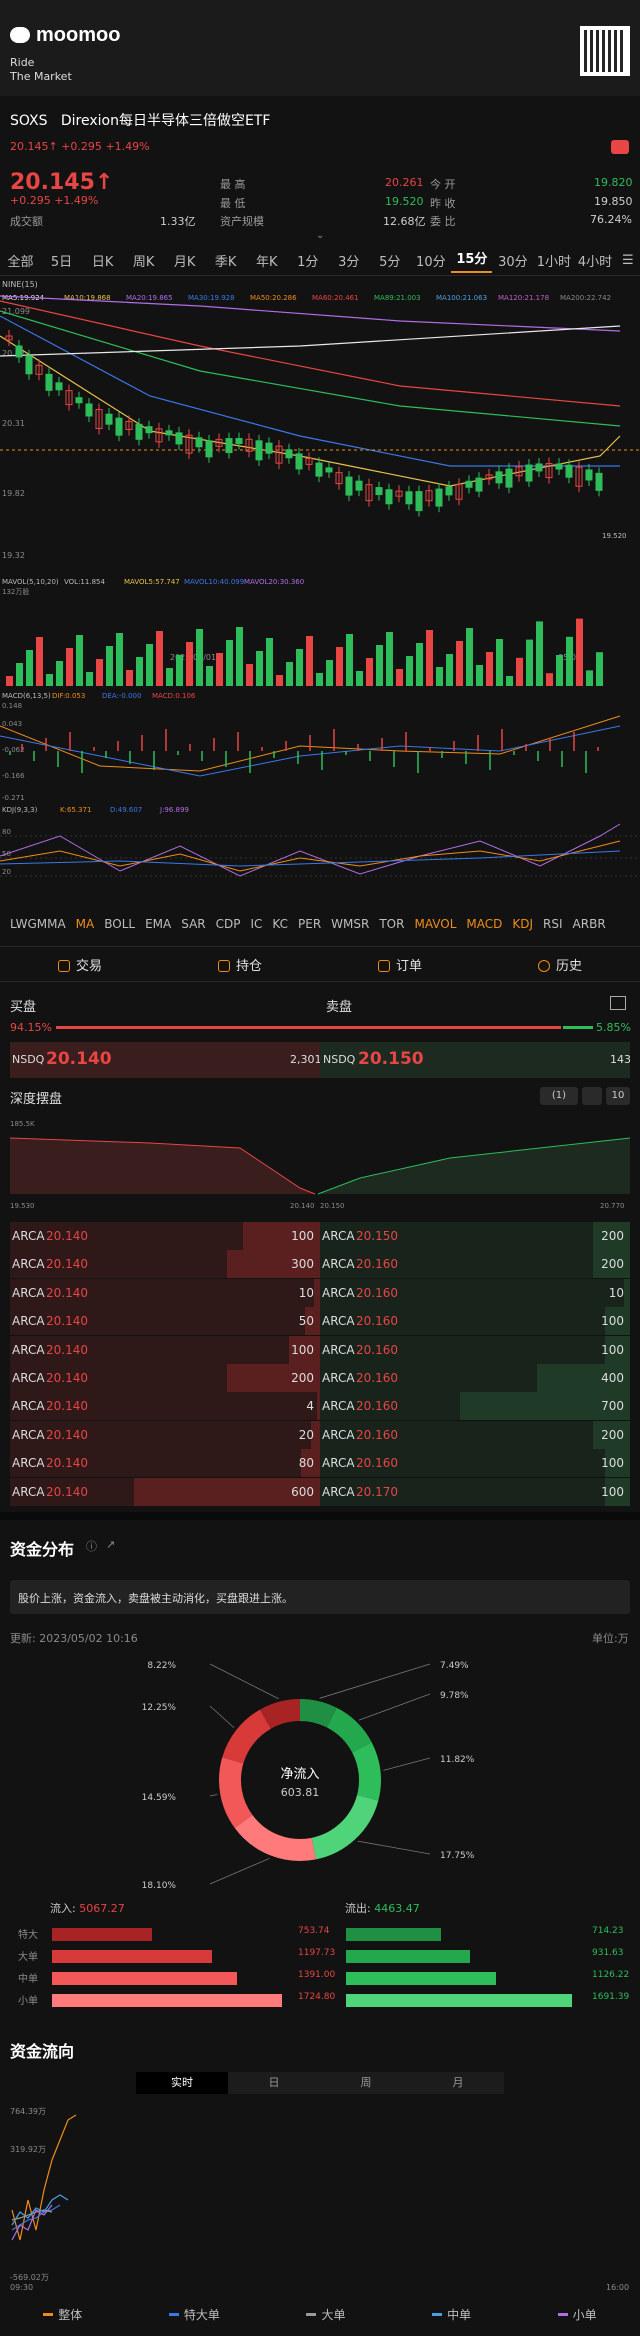 The image size is (640, 2336). Describe the element at coordinates (36, 1099) in the screenshot. I see `depth-title: 深度摆盘` at that location.